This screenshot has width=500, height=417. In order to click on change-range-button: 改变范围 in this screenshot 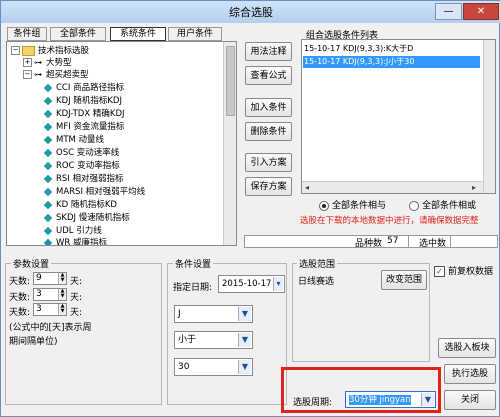, I will do `click(404, 280)`.